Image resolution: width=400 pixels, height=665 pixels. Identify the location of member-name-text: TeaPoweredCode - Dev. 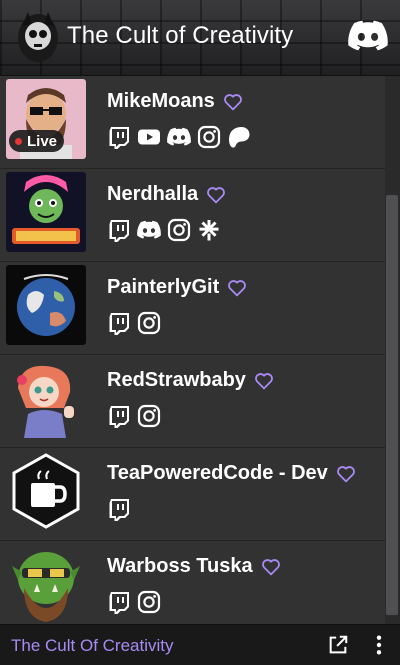
(217, 473).